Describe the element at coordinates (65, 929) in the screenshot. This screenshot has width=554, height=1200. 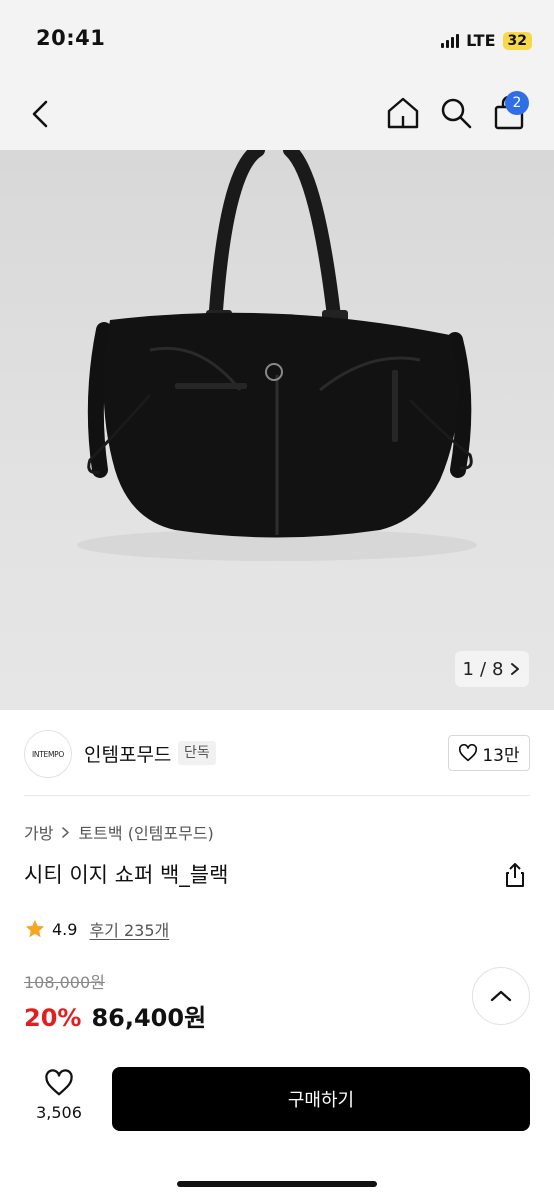
I see `rating-value: 4.9` at that location.